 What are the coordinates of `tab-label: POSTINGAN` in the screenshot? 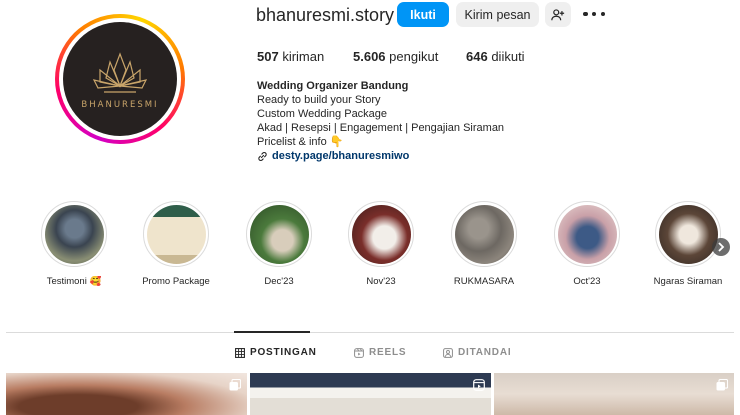 It's located at (283, 352).